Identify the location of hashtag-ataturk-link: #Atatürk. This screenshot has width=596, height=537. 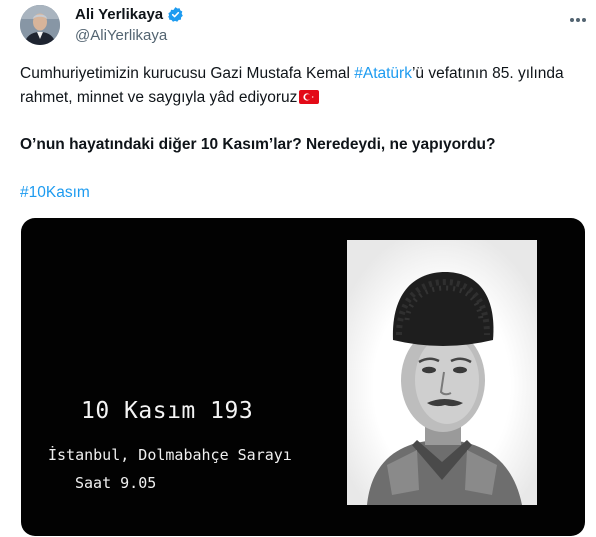
(383, 73).